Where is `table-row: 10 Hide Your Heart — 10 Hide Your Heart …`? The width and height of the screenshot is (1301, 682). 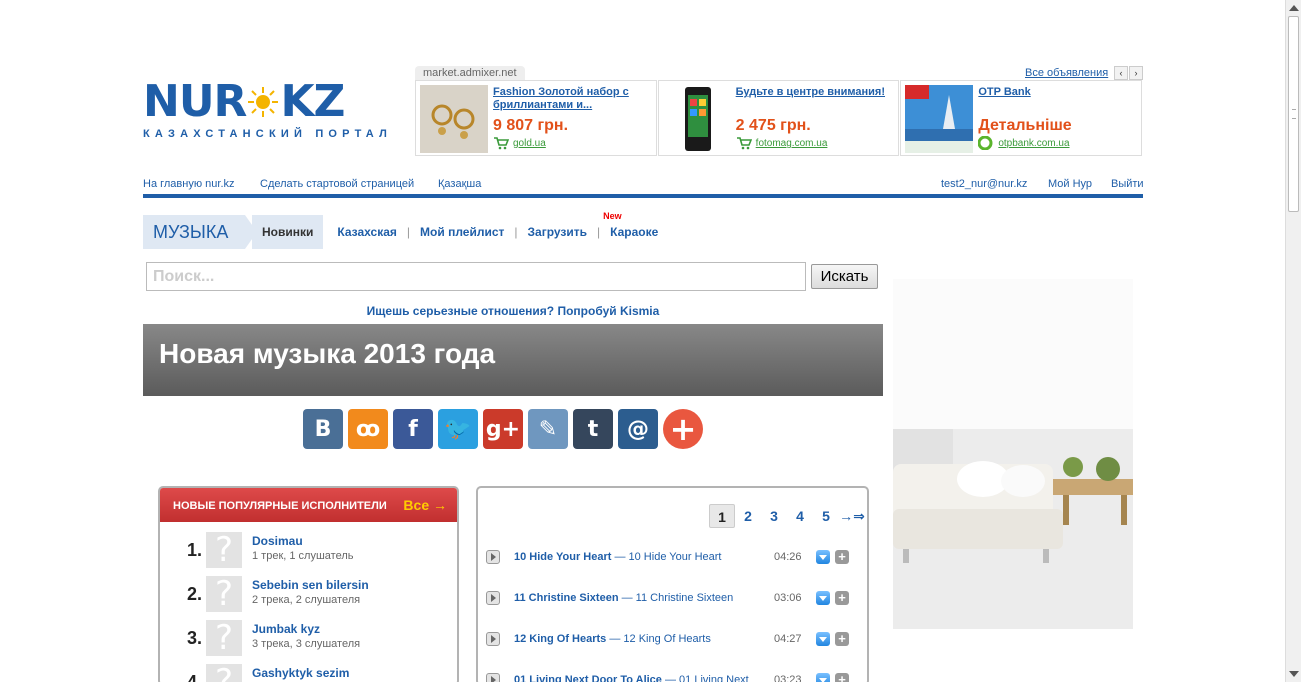
table-row: 10 Hide Your Heart — 10 Hide Your Heart … is located at coordinates (673, 557).